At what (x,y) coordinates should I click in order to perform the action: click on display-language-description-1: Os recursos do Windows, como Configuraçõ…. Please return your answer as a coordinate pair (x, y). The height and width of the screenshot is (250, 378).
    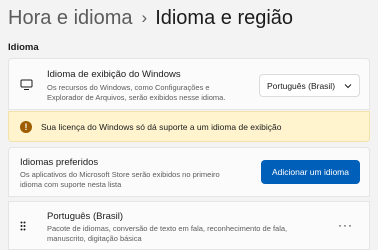
    Looking at the image, I should click on (128, 87).